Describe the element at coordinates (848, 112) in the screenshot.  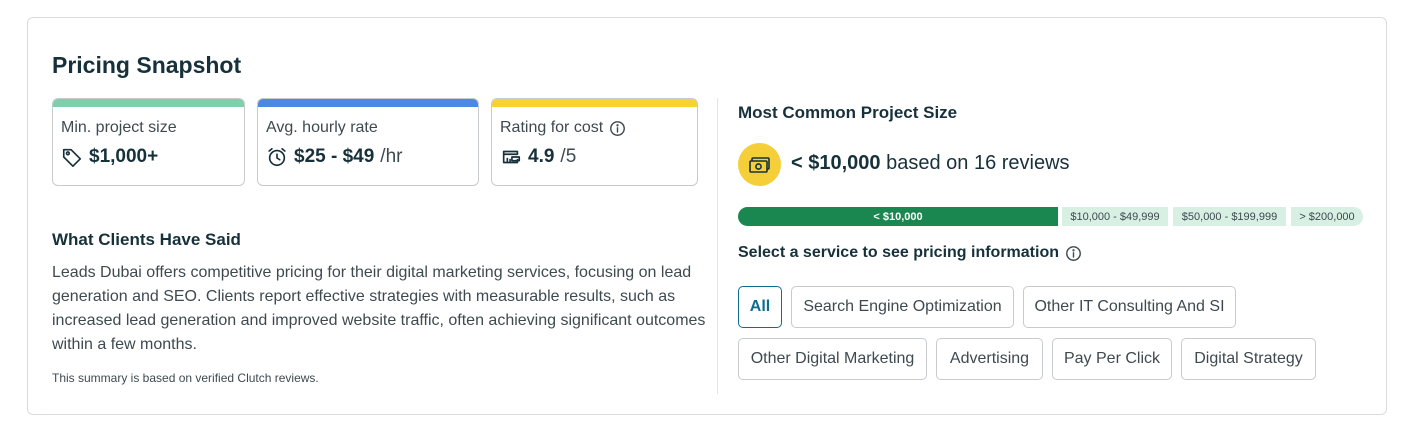
I see `project-size-title: Most Common Project Size` at that location.